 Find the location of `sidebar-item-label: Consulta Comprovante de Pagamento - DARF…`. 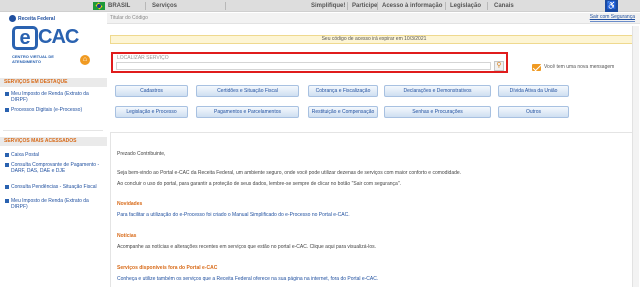

sidebar-item-label: Consulta Comprovante de Pagamento - DARF… is located at coordinates (55, 168).